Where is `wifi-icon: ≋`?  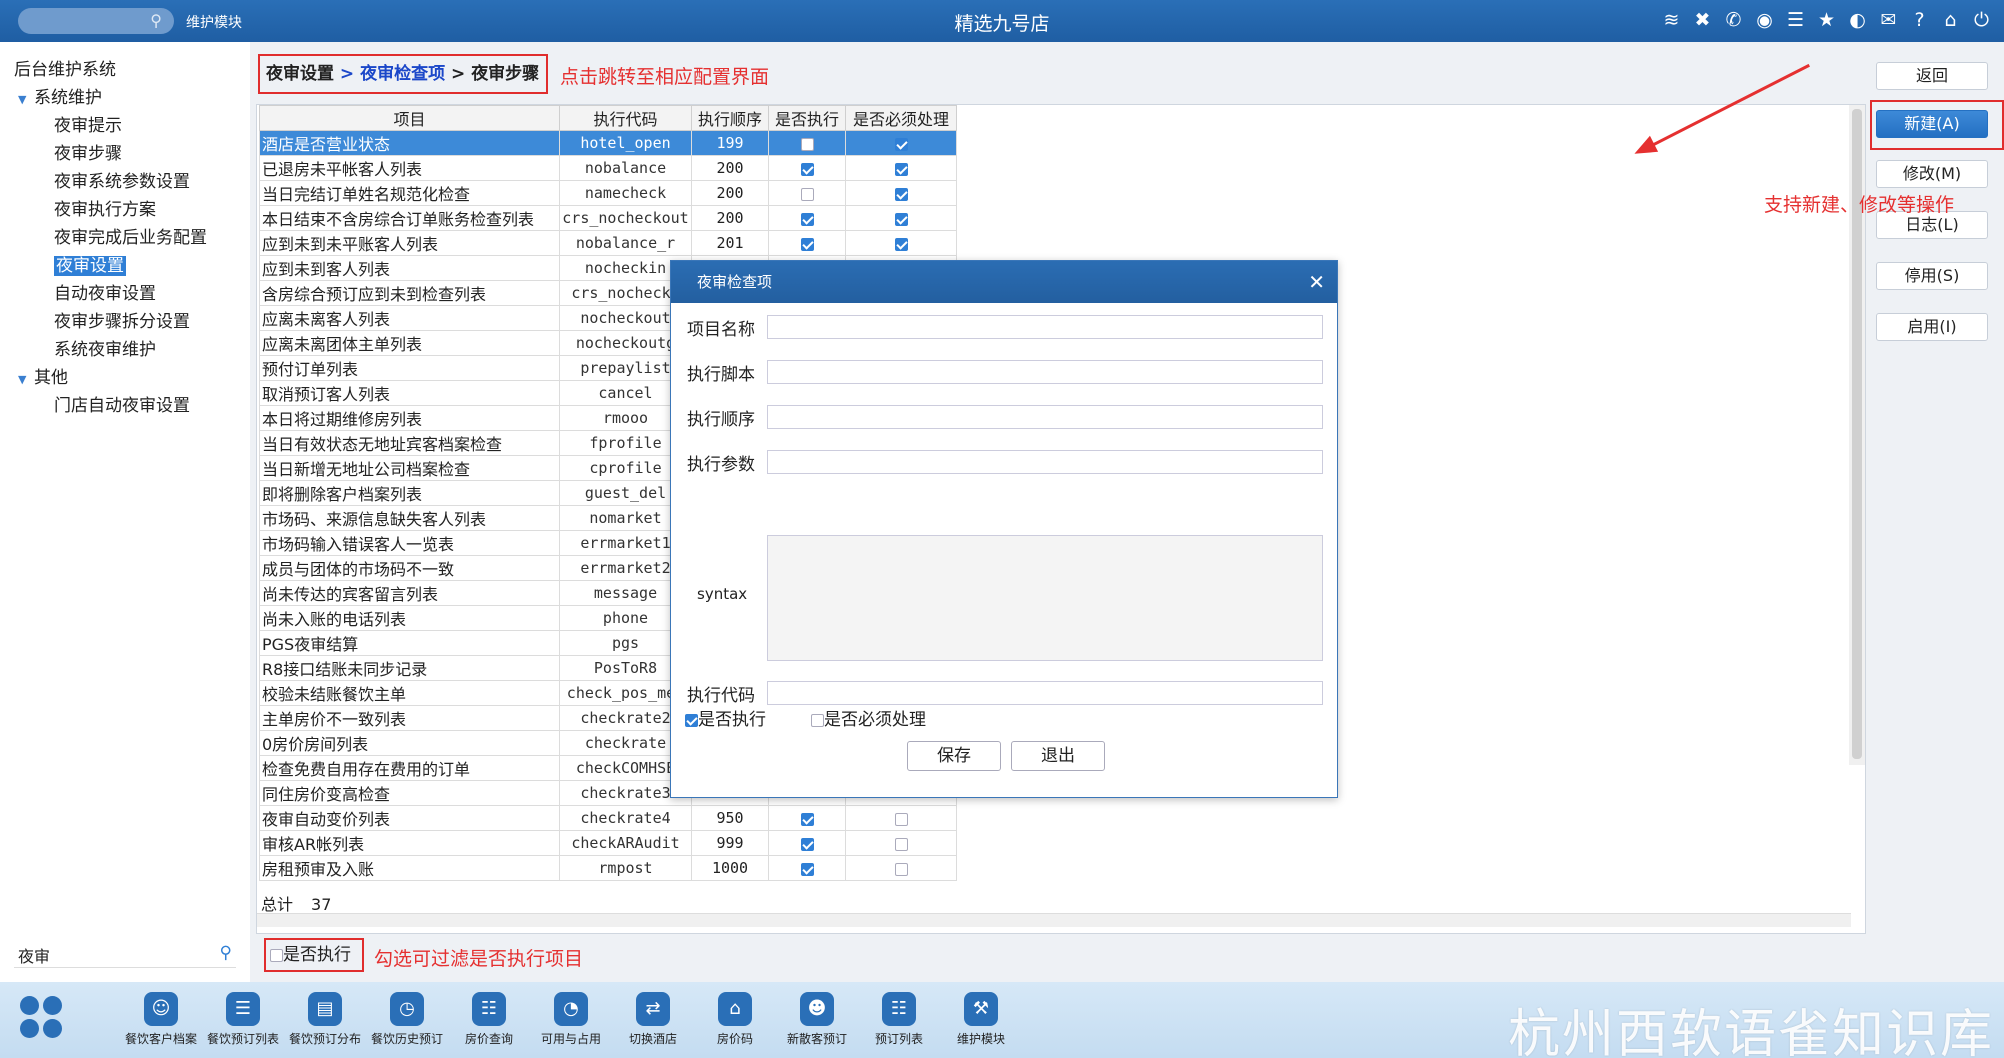 wifi-icon: ≋ is located at coordinates (1671, 20).